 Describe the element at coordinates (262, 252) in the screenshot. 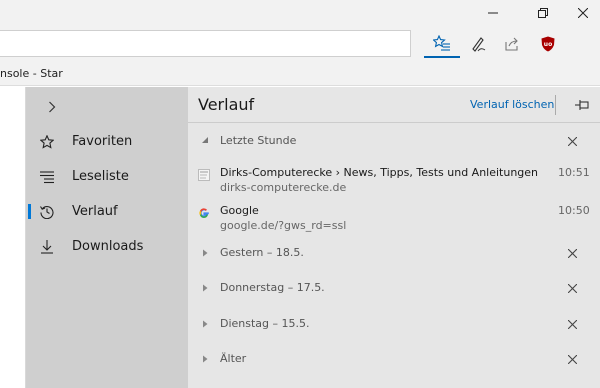

I see `history-group-label: Gestern – 18.5.` at that location.